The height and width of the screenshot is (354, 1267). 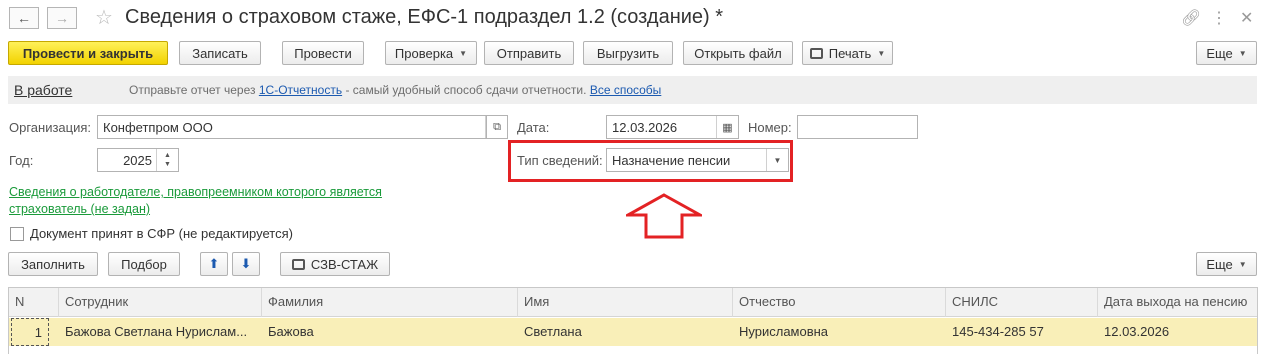 What do you see at coordinates (857, 127) in the screenshot?
I see `number-field` at bounding box center [857, 127].